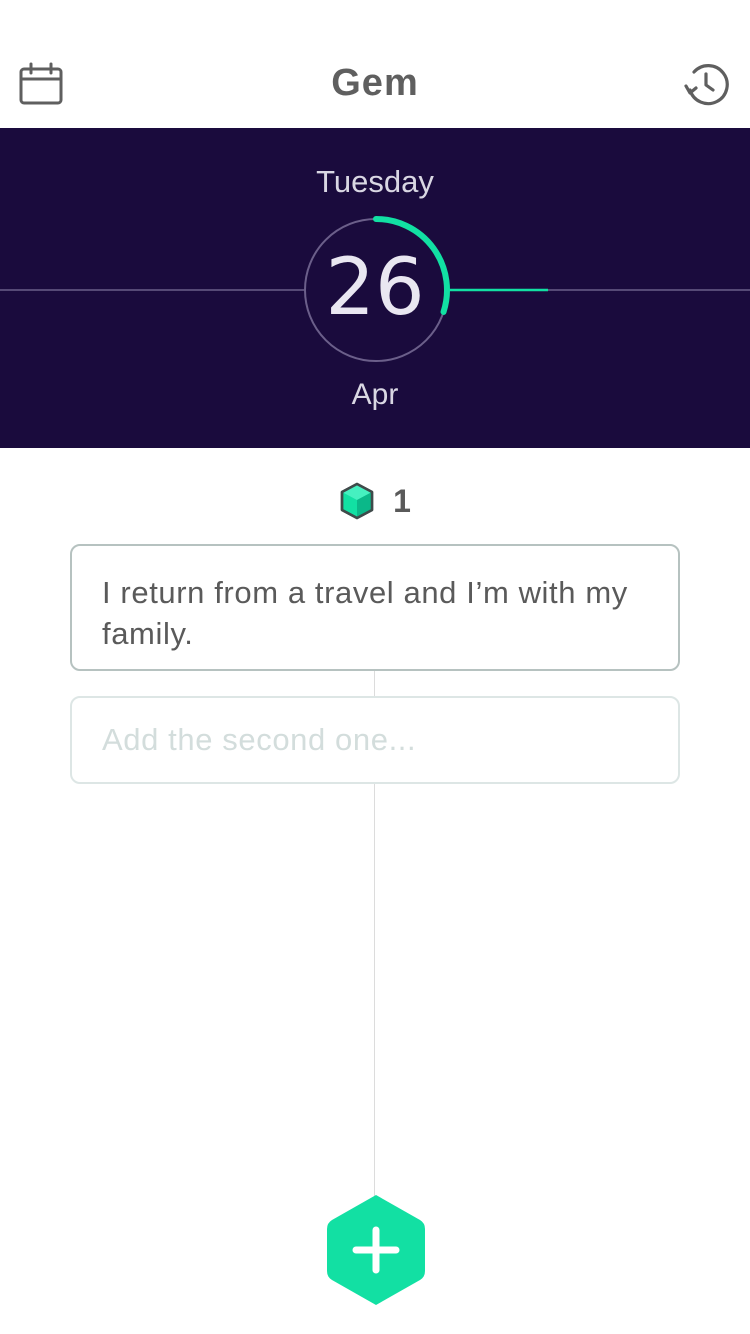 The image size is (750, 1334). Describe the element at coordinates (375, 83) in the screenshot. I see `page-title: Gem` at that location.